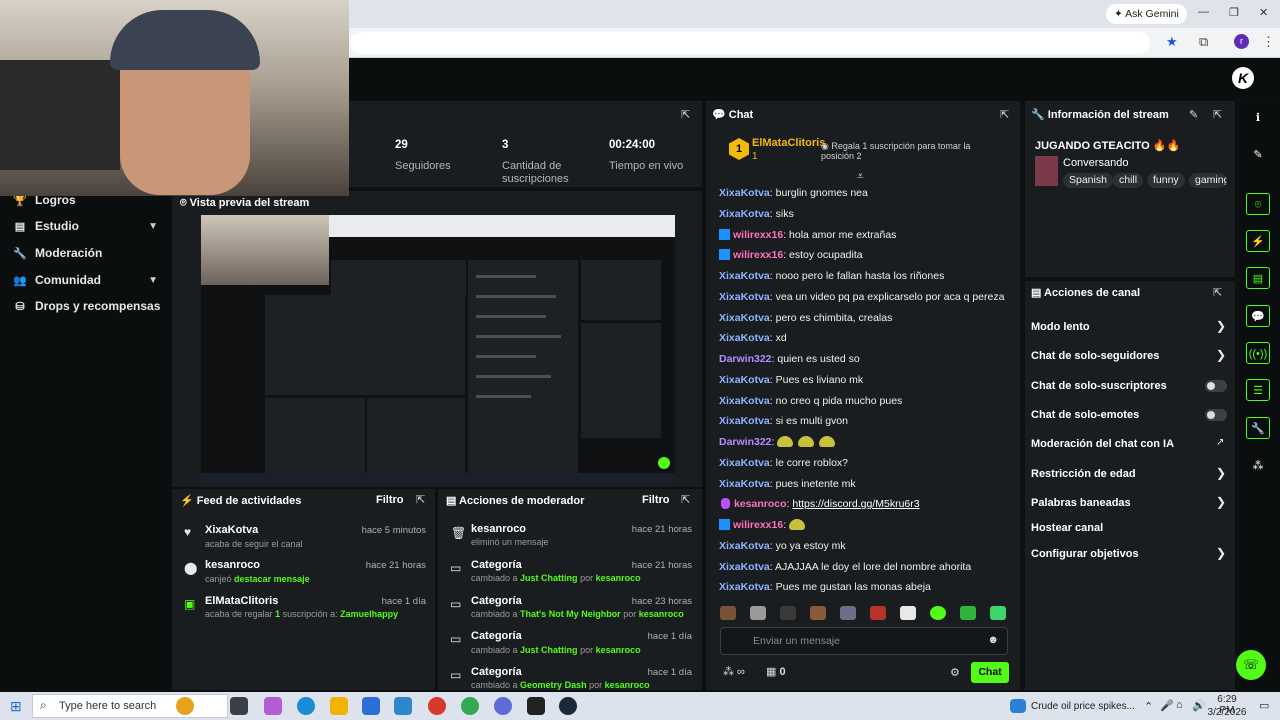  I want to click on close-icon: ✕, so click(1263, 12).